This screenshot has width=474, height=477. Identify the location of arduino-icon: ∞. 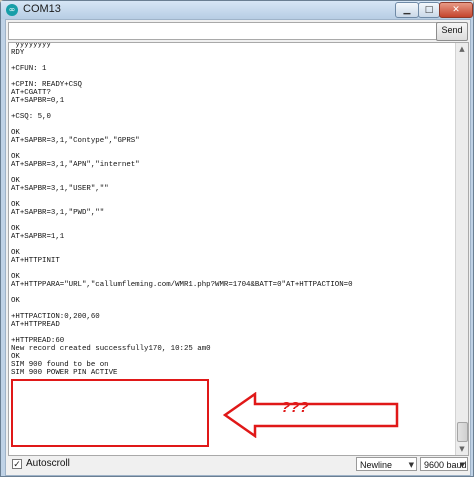
(12, 10).